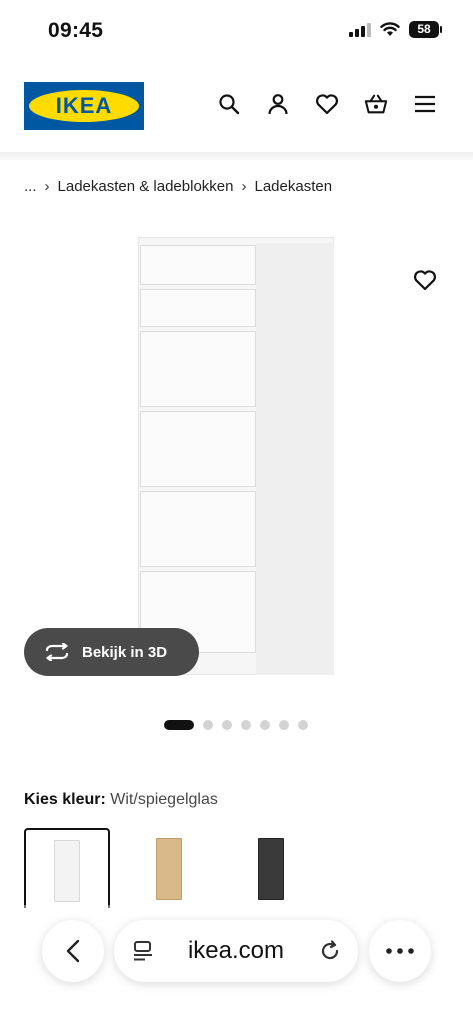 This screenshot has width=473, height=1024. What do you see at coordinates (143, 951) in the screenshot?
I see `page-menu-icon` at bounding box center [143, 951].